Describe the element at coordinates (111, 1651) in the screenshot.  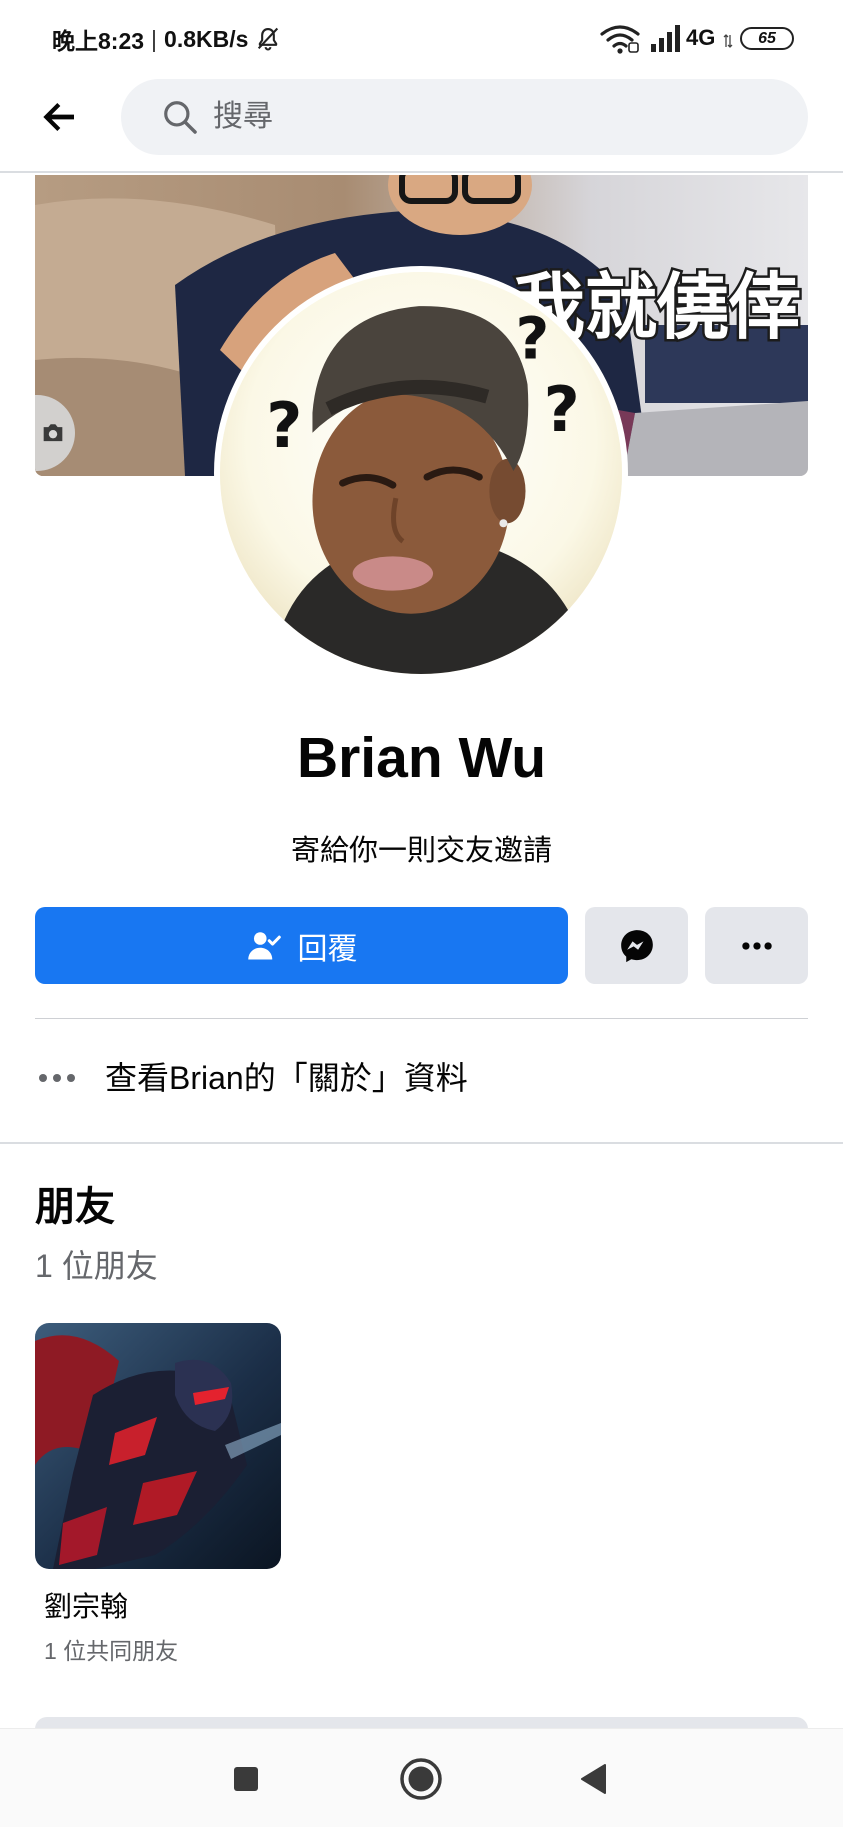
I see `friend-mutual-count: 1 位共同朋友` at that location.